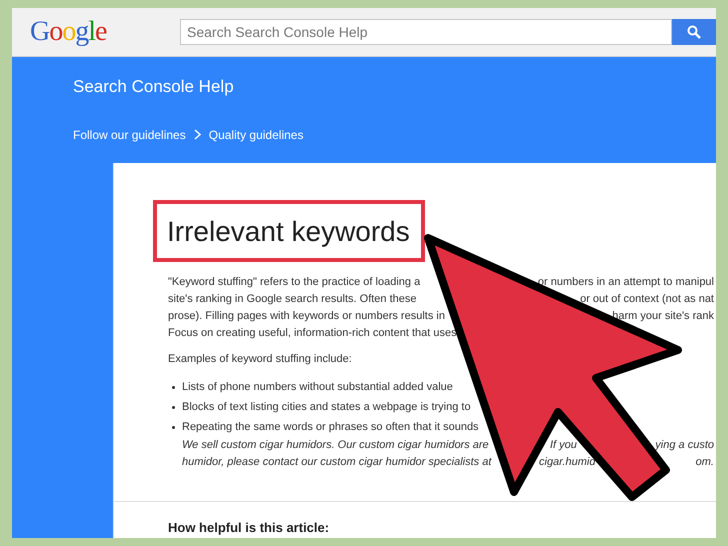  Describe the element at coordinates (256, 135) in the screenshot. I see `breadcrumb-link: Quality guidelines` at that location.